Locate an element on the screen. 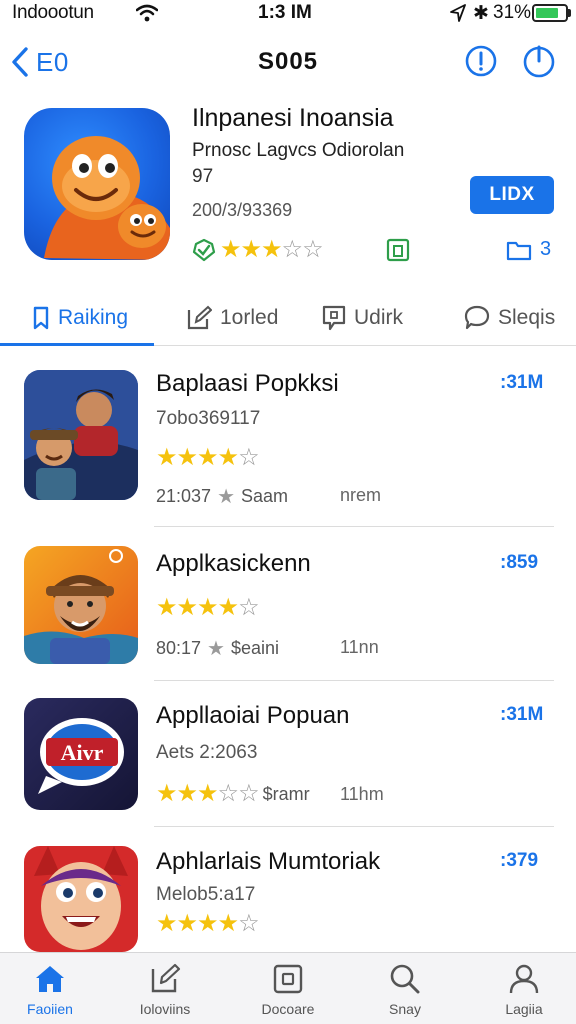 This screenshot has width=576, height=1024. tabbar-label: Lagiia is located at coordinates (524, 1009).